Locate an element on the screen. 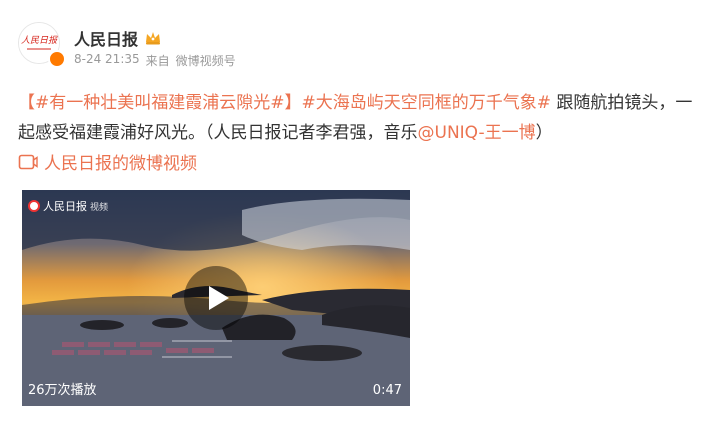 The width and height of the screenshot is (720, 429). video-watermark: 人民日报 视频 is located at coordinates (68, 206).